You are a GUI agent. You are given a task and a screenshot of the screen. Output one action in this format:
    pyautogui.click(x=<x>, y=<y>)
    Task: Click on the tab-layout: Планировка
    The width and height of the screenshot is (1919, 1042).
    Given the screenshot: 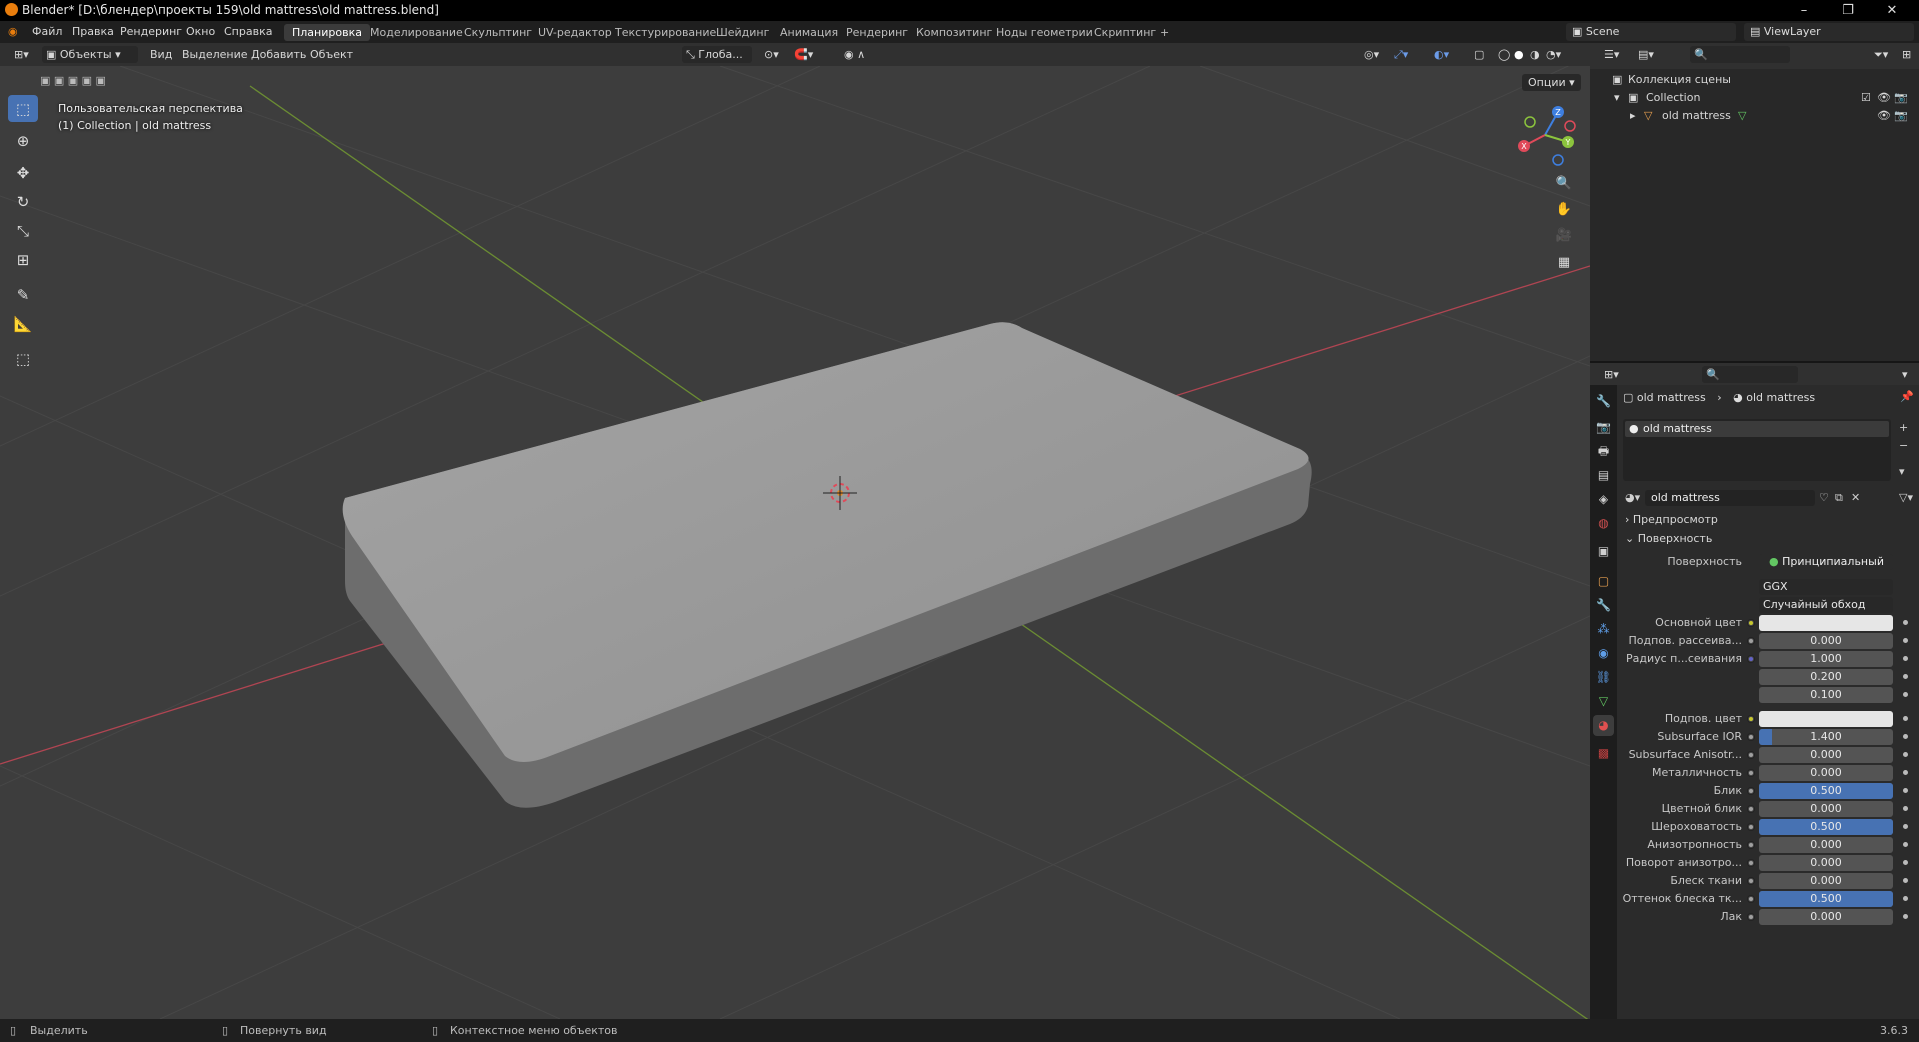 What is the action you would take?
    pyautogui.click(x=327, y=32)
    